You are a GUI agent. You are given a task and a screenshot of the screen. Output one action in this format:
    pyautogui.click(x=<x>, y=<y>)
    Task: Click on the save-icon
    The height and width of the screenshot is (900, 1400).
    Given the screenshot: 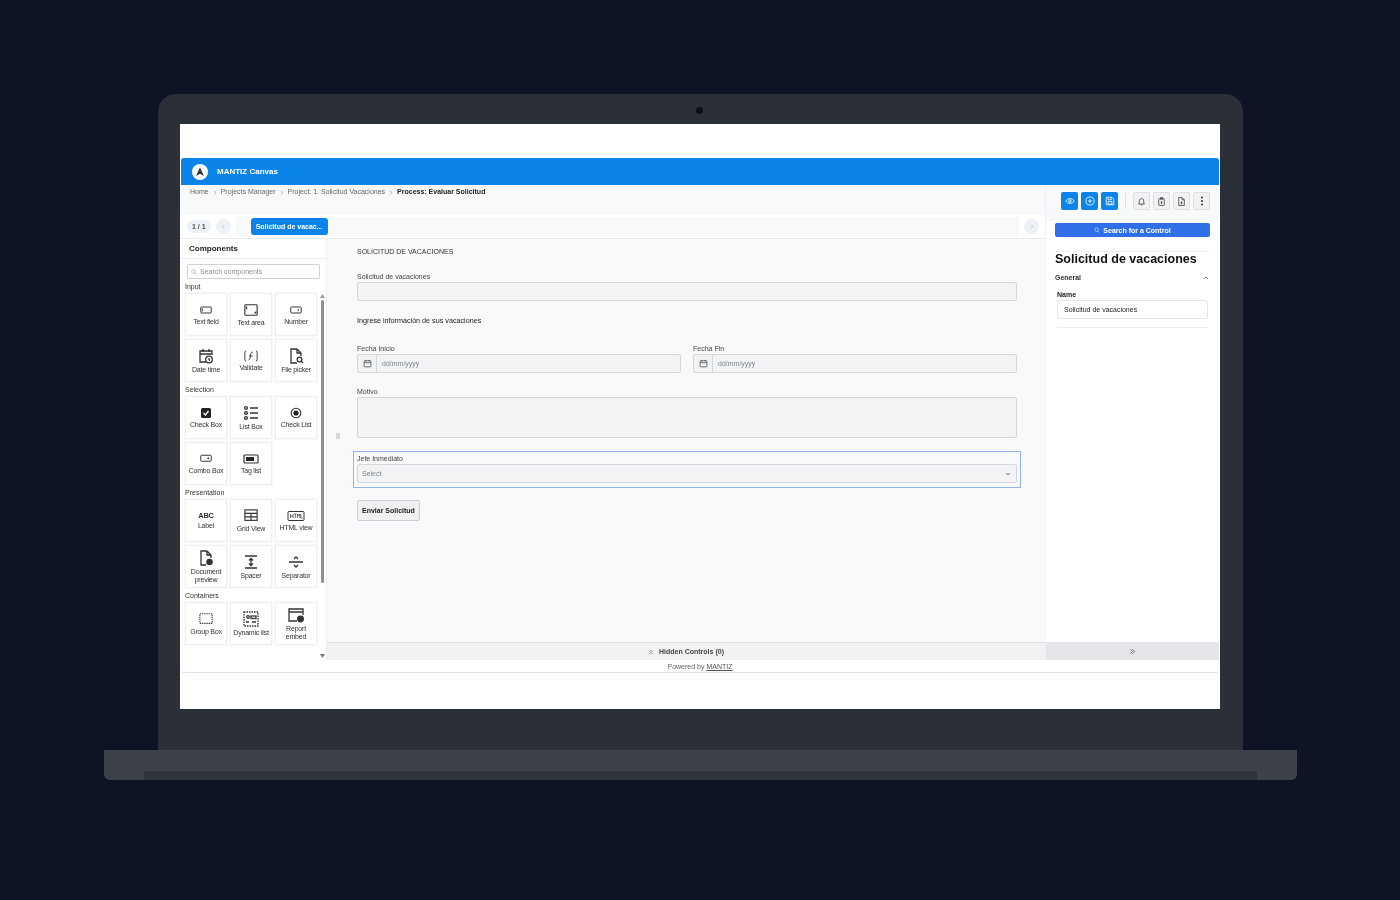 What is the action you would take?
    pyautogui.click(x=1109, y=201)
    